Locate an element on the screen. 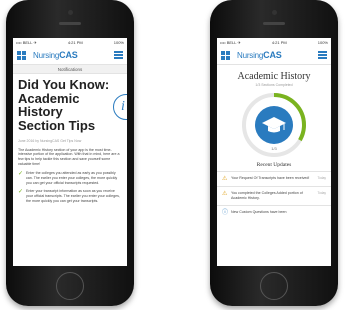  progress-ring: 1/3 is located at coordinates (274, 125).